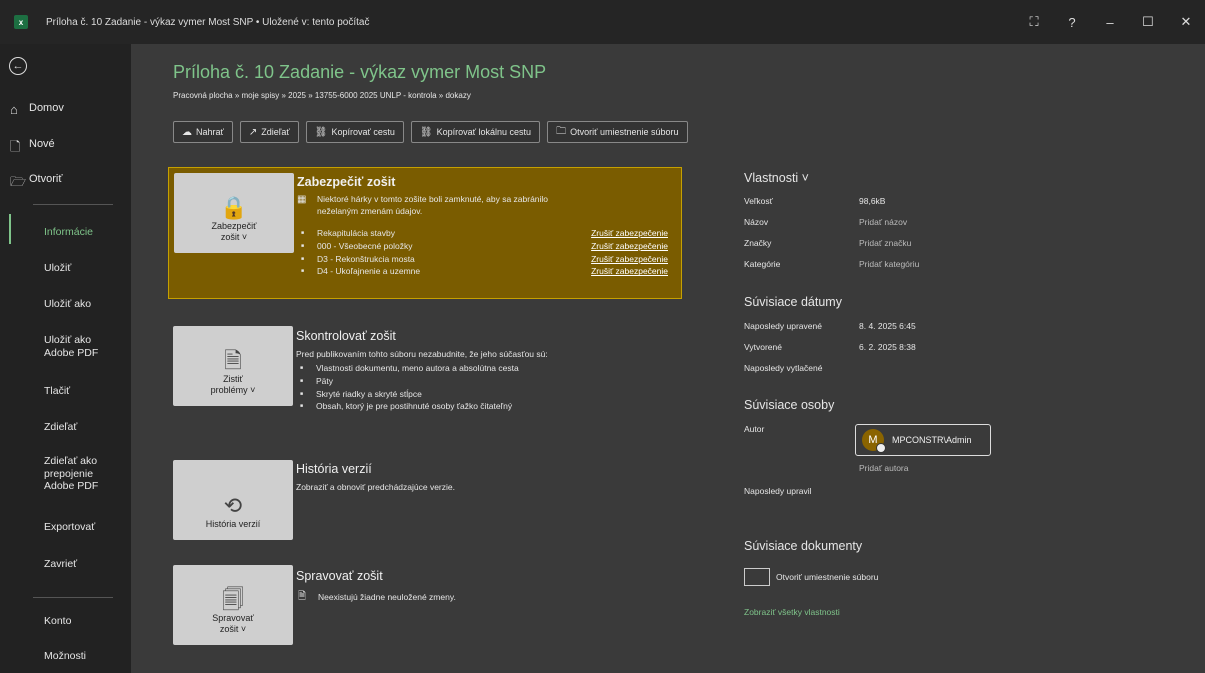 The width and height of the screenshot is (1205, 673). What do you see at coordinates (233, 384) in the screenshot?
I see `button-label: Zistiť problémy ˅` at bounding box center [233, 384].